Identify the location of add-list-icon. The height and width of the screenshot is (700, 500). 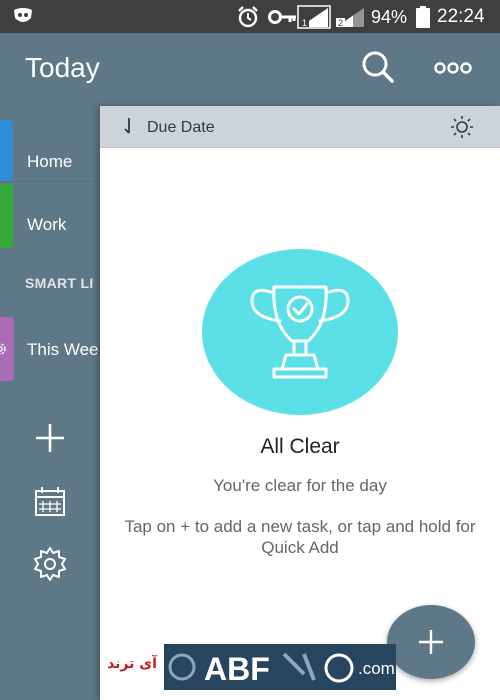
(50, 438).